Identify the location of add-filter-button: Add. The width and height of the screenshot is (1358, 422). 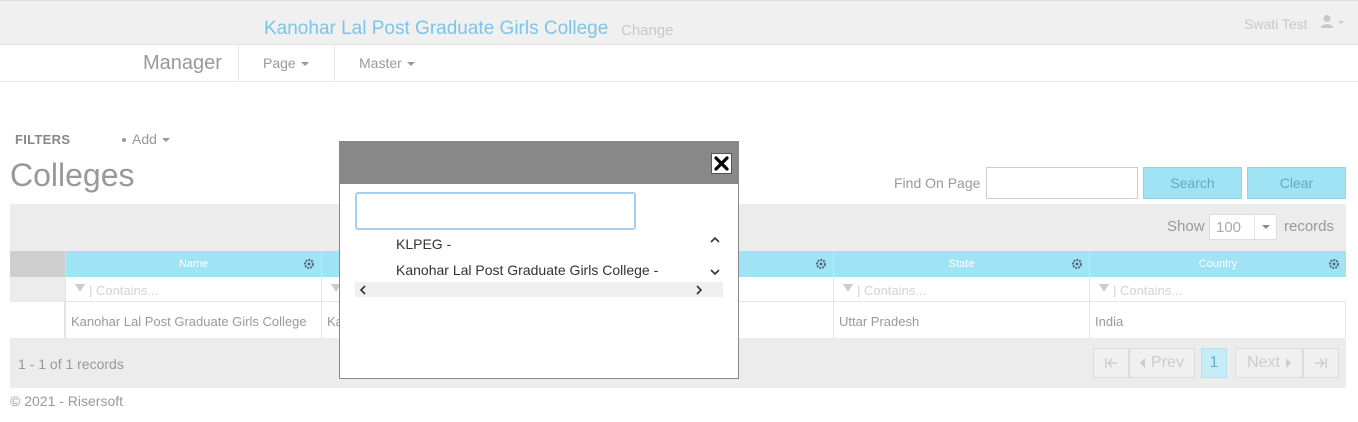
(146, 139).